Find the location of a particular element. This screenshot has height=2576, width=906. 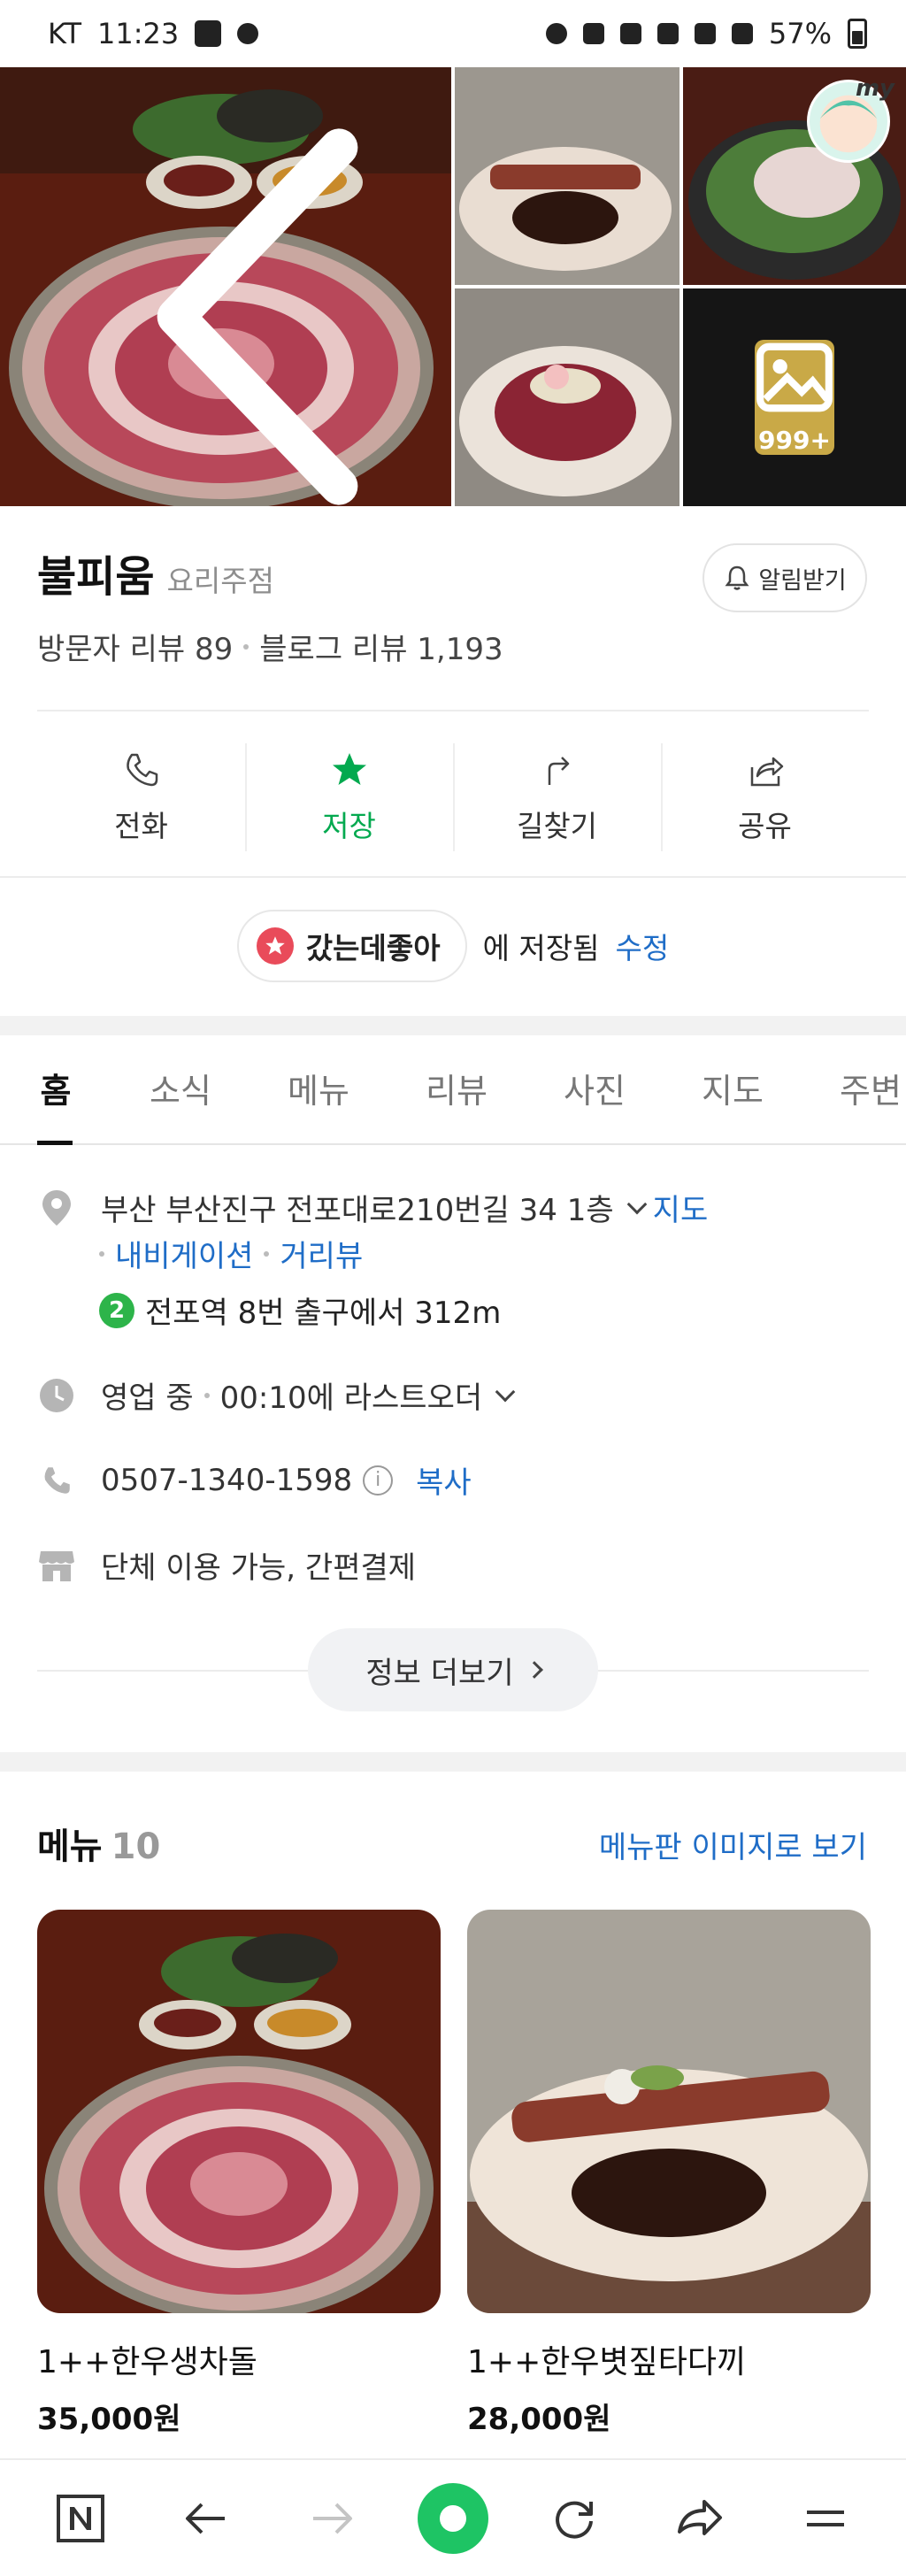

naver-home-button is located at coordinates (80, 2518).